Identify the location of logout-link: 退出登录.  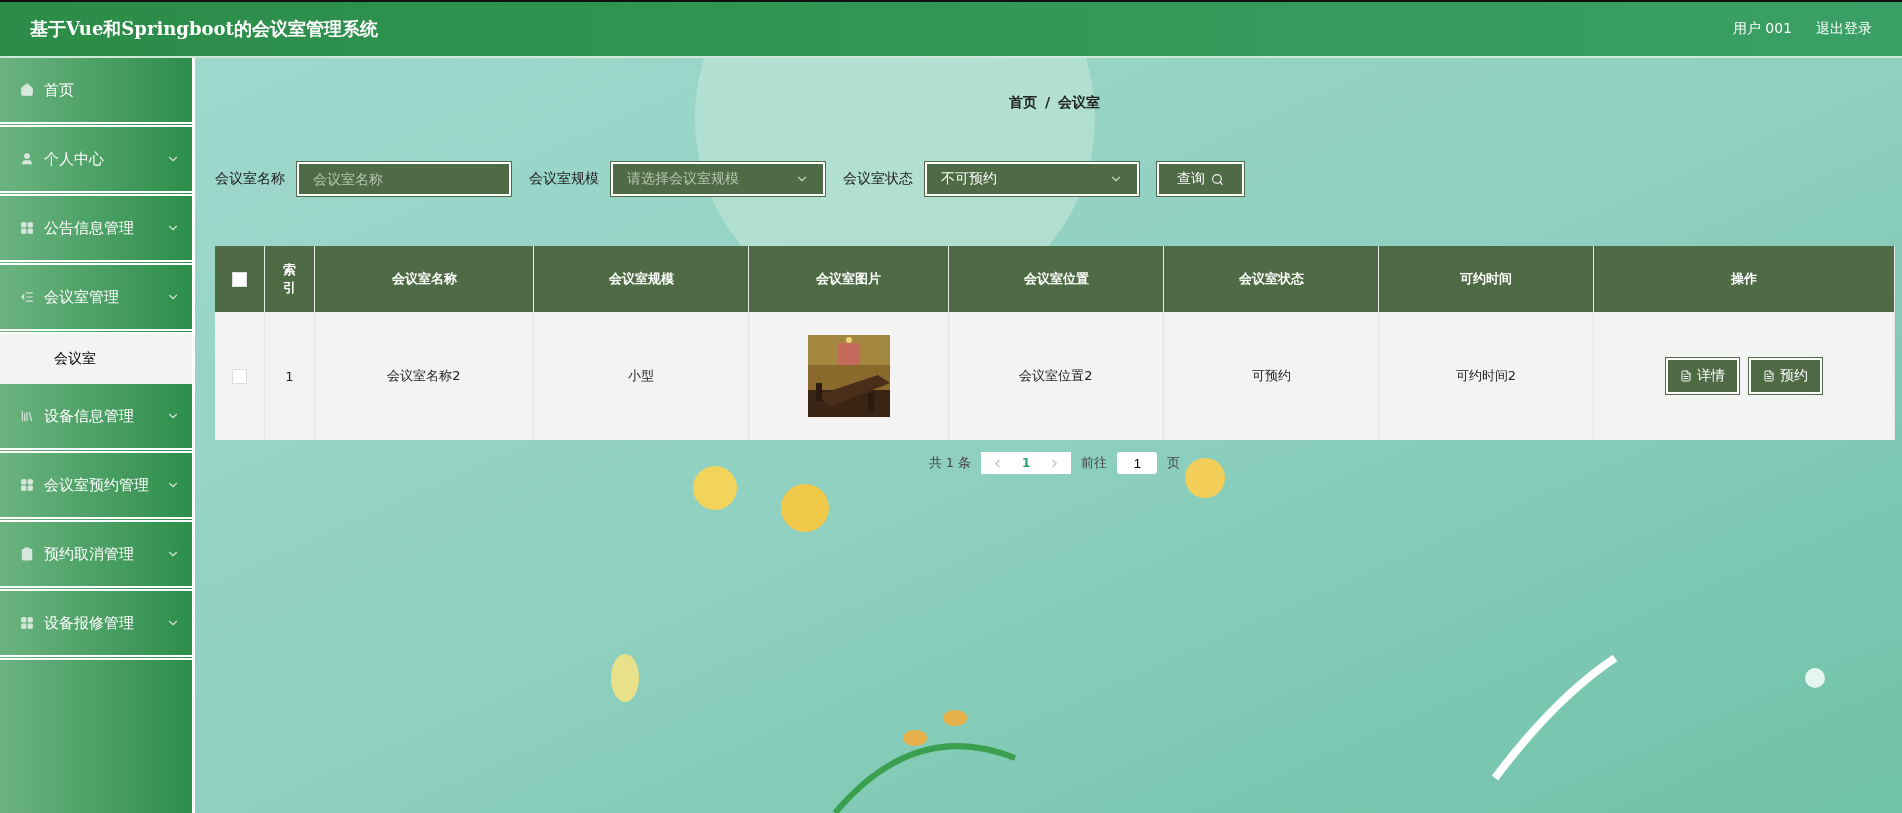
(1844, 29).